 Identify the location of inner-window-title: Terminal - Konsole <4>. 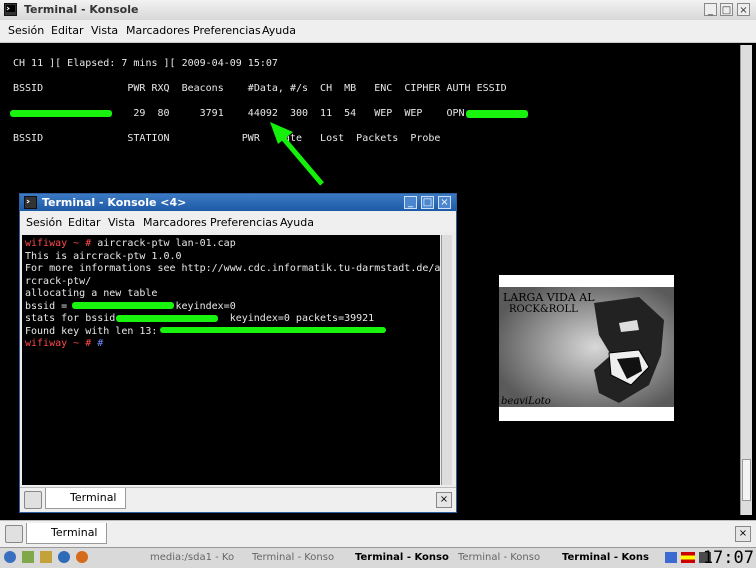
(114, 202).